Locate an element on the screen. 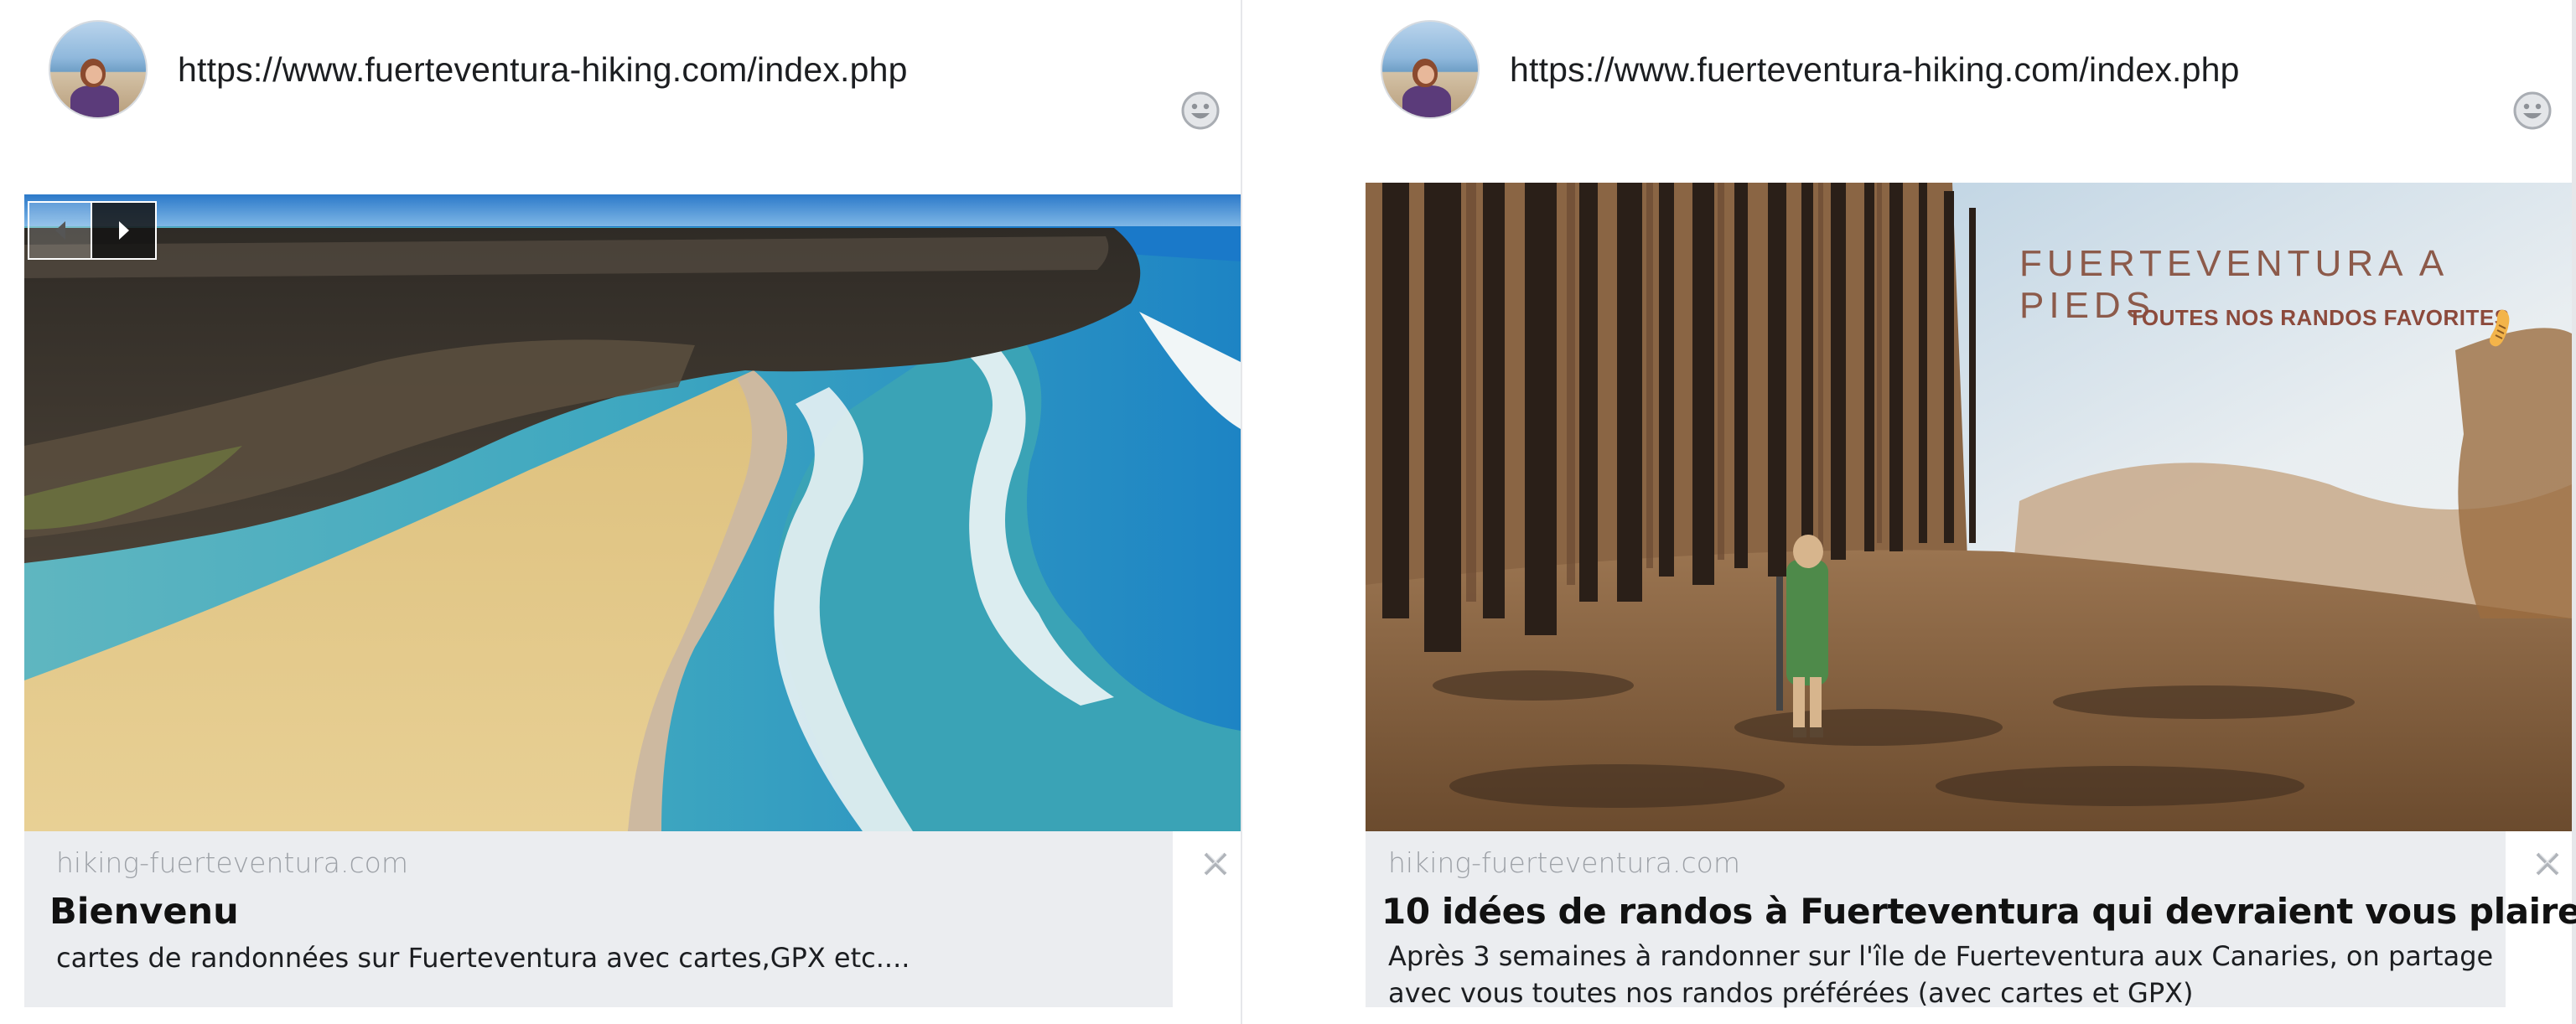 The height and width of the screenshot is (1024, 2576). slideshow-controls is located at coordinates (92, 230).